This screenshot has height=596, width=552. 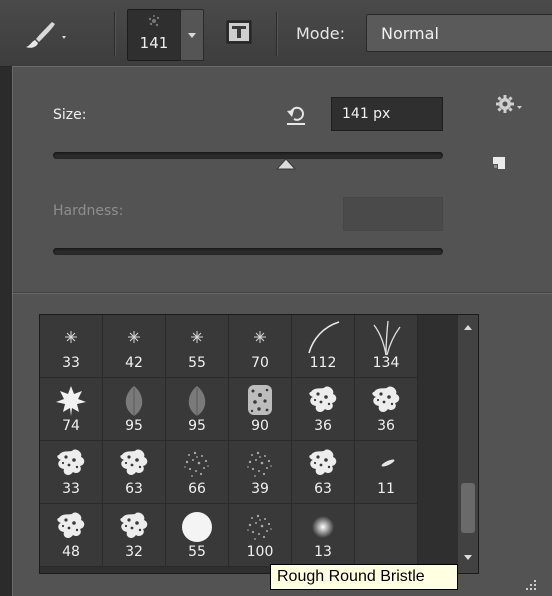 What do you see at coordinates (260, 363) in the screenshot?
I see `brush-size-label: 70` at bounding box center [260, 363].